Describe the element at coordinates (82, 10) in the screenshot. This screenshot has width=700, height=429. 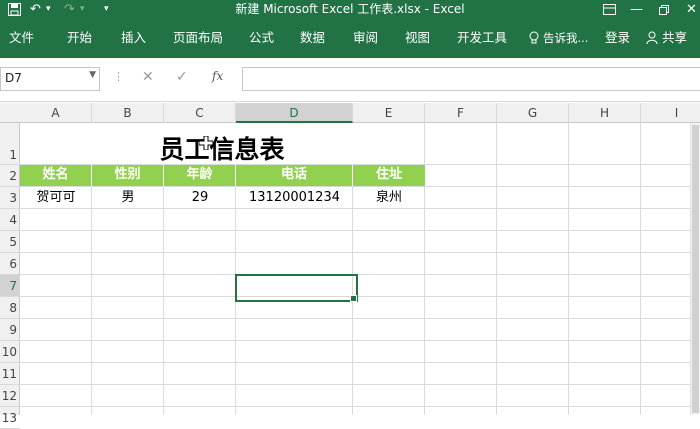
I see `redo-dropdown-icon: ▾` at that location.